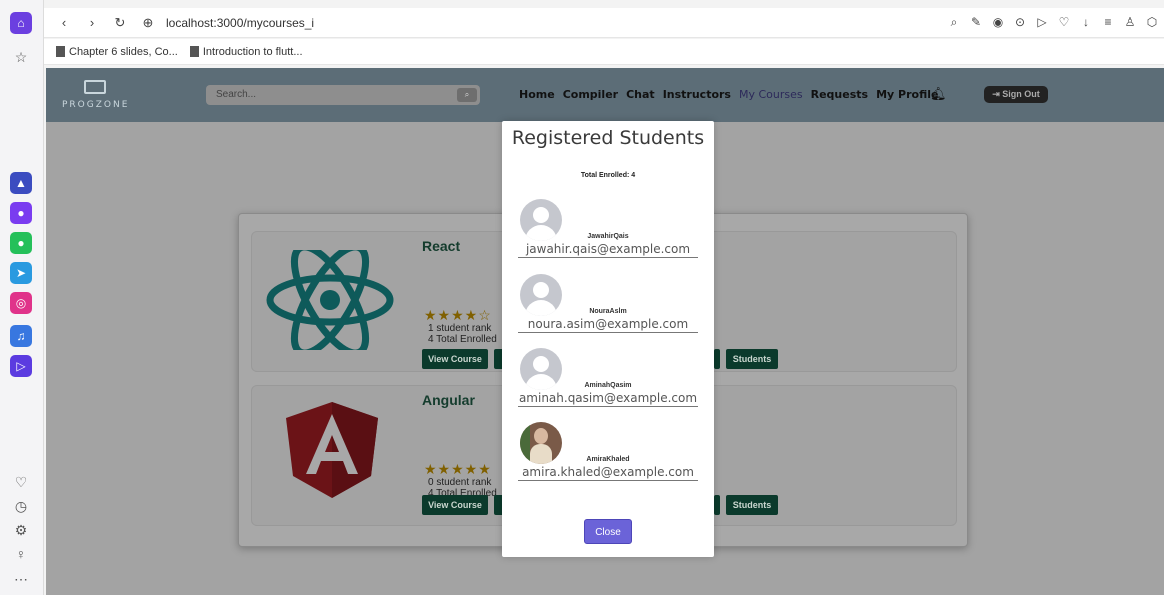  What do you see at coordinates (21, 579) in the screenshot?
I see `more-icon: ⋯` at bounding box center [21, 579].